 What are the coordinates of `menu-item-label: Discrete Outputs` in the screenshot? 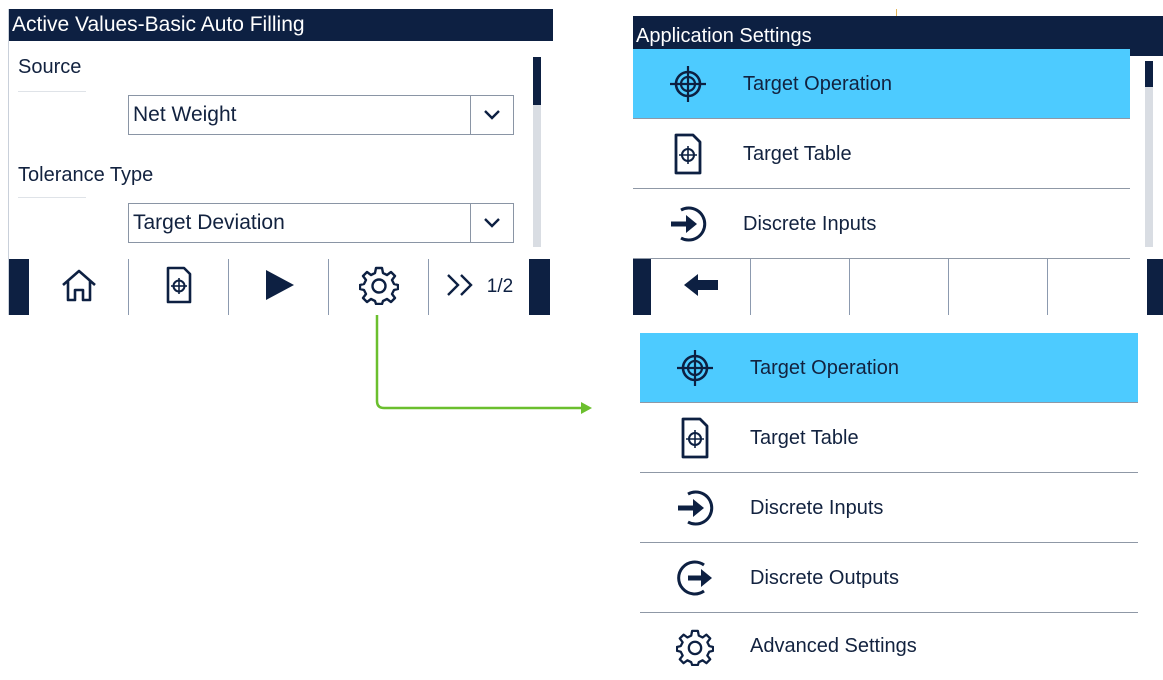 It's located at (824, 577).